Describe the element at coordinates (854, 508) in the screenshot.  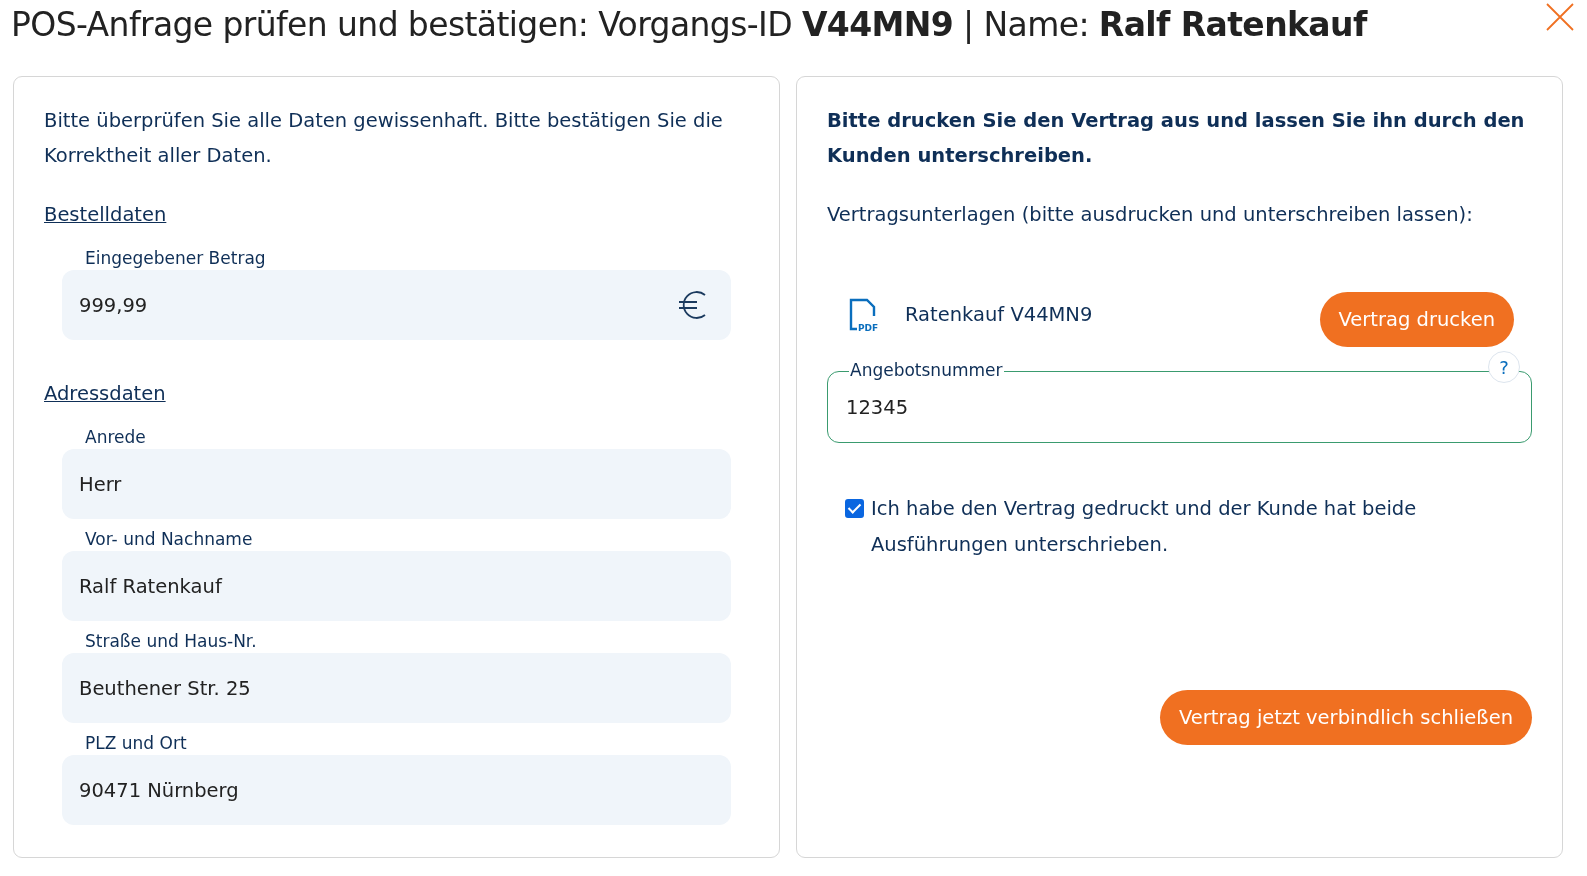
I see `checkbox` at that location.